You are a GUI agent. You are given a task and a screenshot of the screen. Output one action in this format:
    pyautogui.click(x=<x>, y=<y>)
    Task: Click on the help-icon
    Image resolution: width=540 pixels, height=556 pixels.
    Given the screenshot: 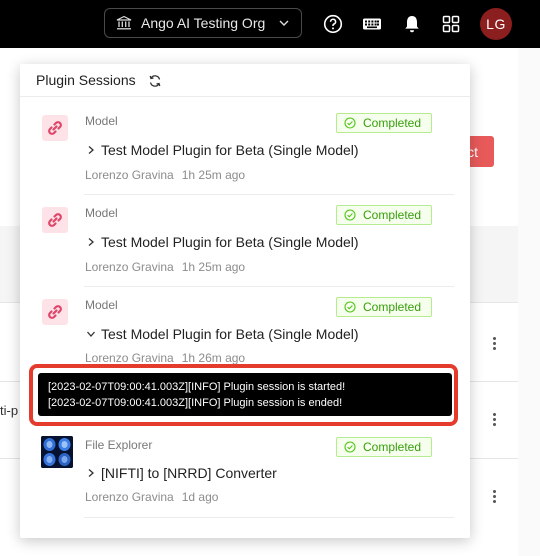 What is the action you would take?
    pyautogui.click(x=333, y=24)
    